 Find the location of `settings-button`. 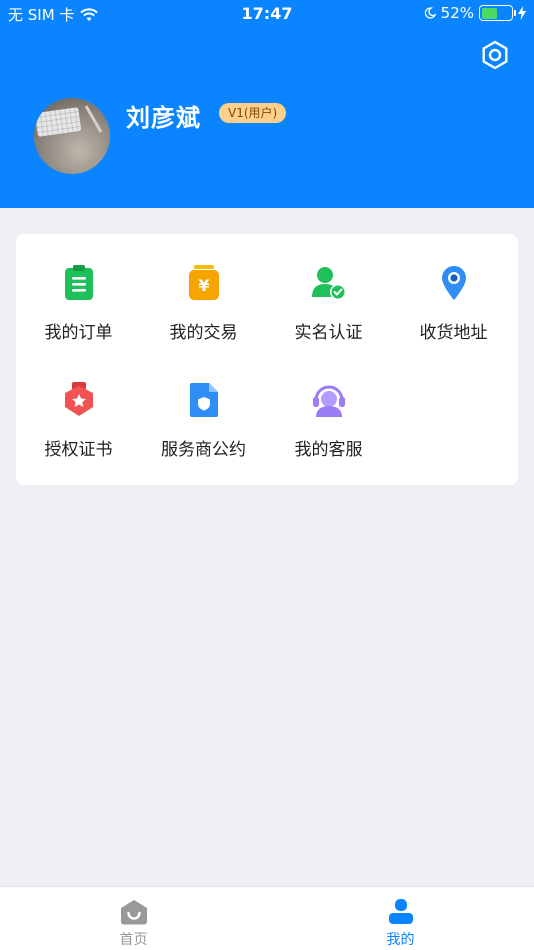

settings-button is located at coordinates (495, 55).